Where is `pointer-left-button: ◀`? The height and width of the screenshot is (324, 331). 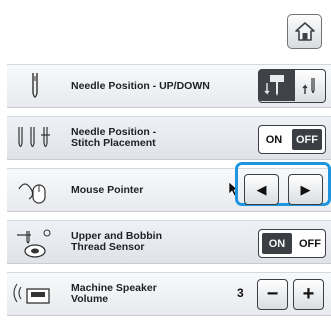 pointer-left-button: ◀ is located at coordinates (261, 189).